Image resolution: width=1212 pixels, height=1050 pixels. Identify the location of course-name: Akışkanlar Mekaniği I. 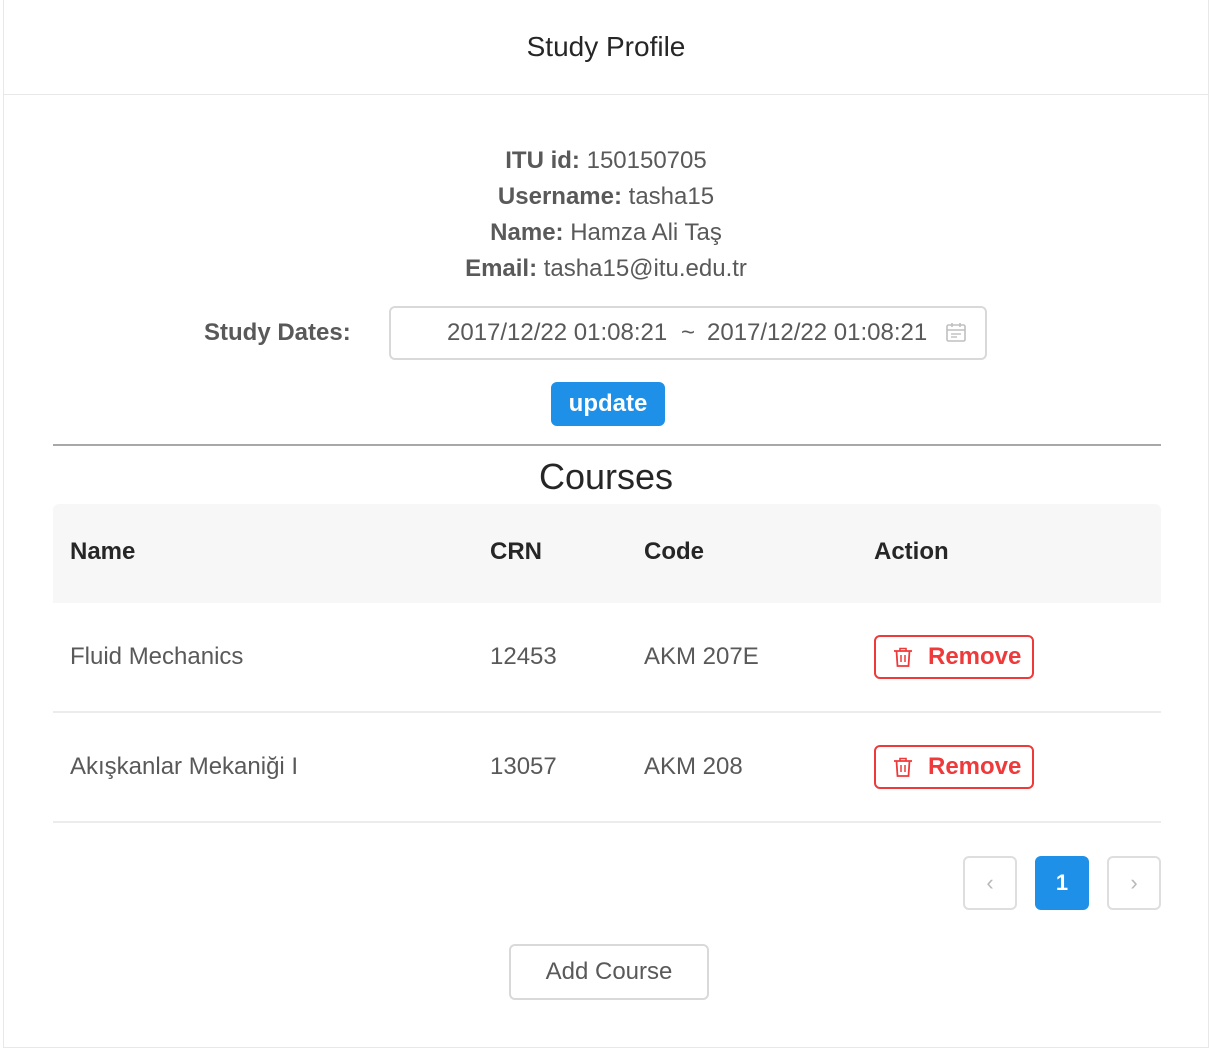
(184, 766).